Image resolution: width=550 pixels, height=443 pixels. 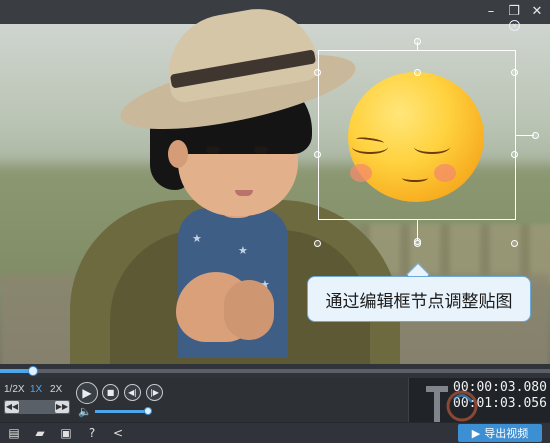 What do you see at coordinates (148, 411) in the screenshot?
I see `volume-slider-knob` at bounding box center [148, 411].